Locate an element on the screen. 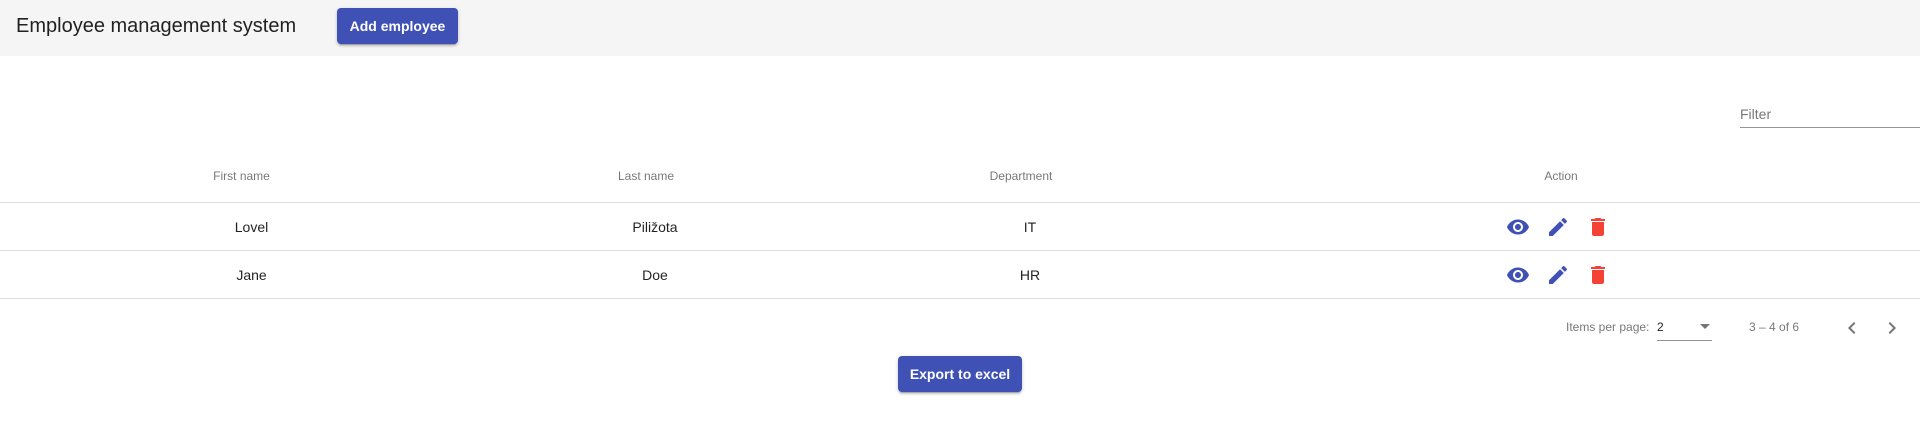 This screenshot has width=1920, height=445. cell-last-name: Doe is located at coordinates (655, 274).